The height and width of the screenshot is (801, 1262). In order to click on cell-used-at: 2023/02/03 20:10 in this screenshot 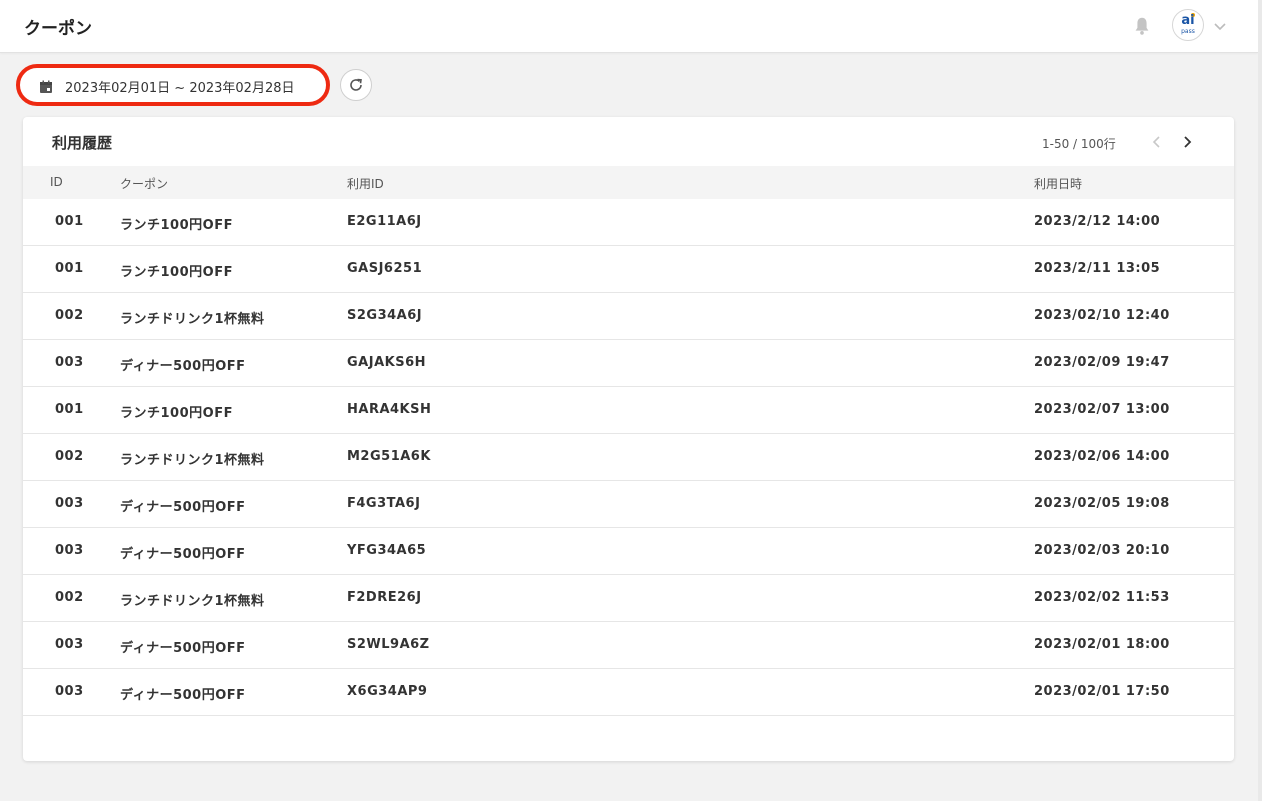, I will do `click(1102, 550)`.